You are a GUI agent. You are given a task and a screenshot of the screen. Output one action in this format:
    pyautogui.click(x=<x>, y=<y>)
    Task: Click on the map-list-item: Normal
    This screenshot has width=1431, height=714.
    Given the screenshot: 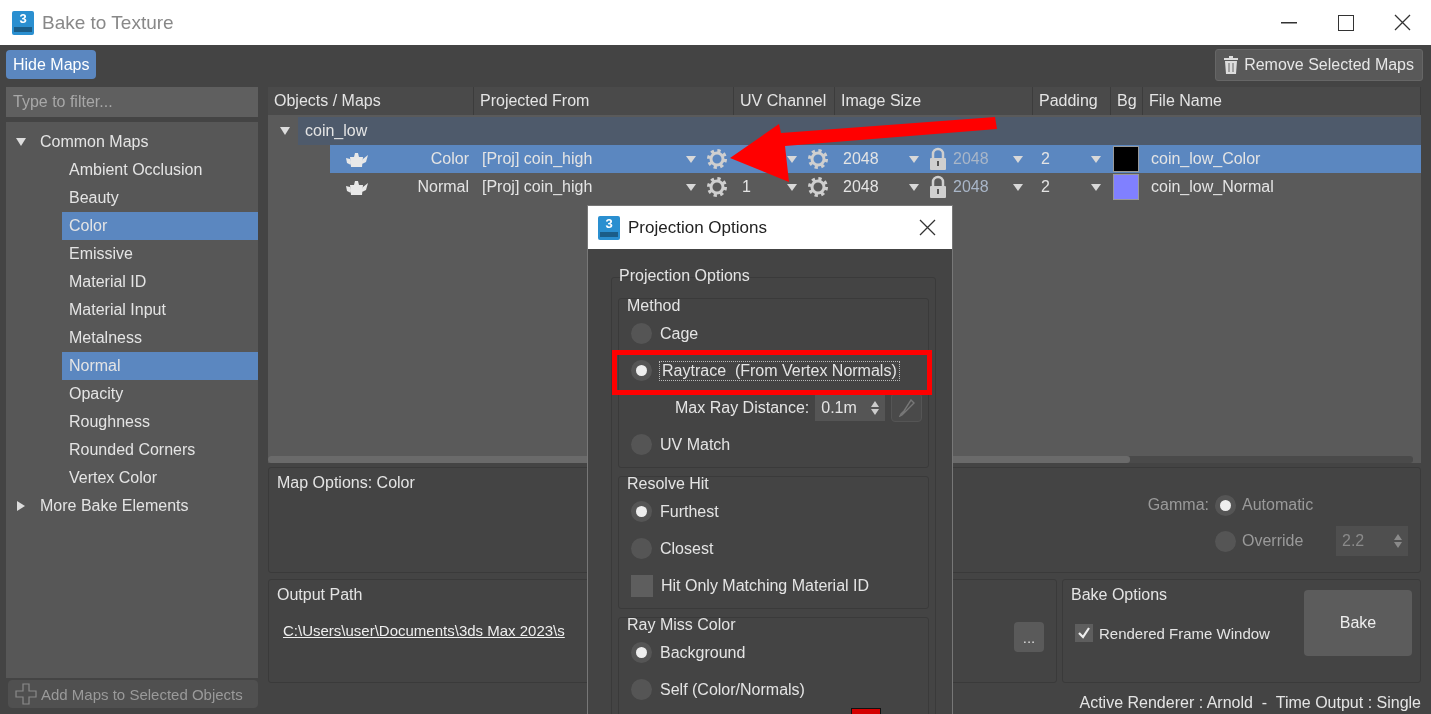 What is the action you would take?
    pyautogui.click(x=160, y=366)
    